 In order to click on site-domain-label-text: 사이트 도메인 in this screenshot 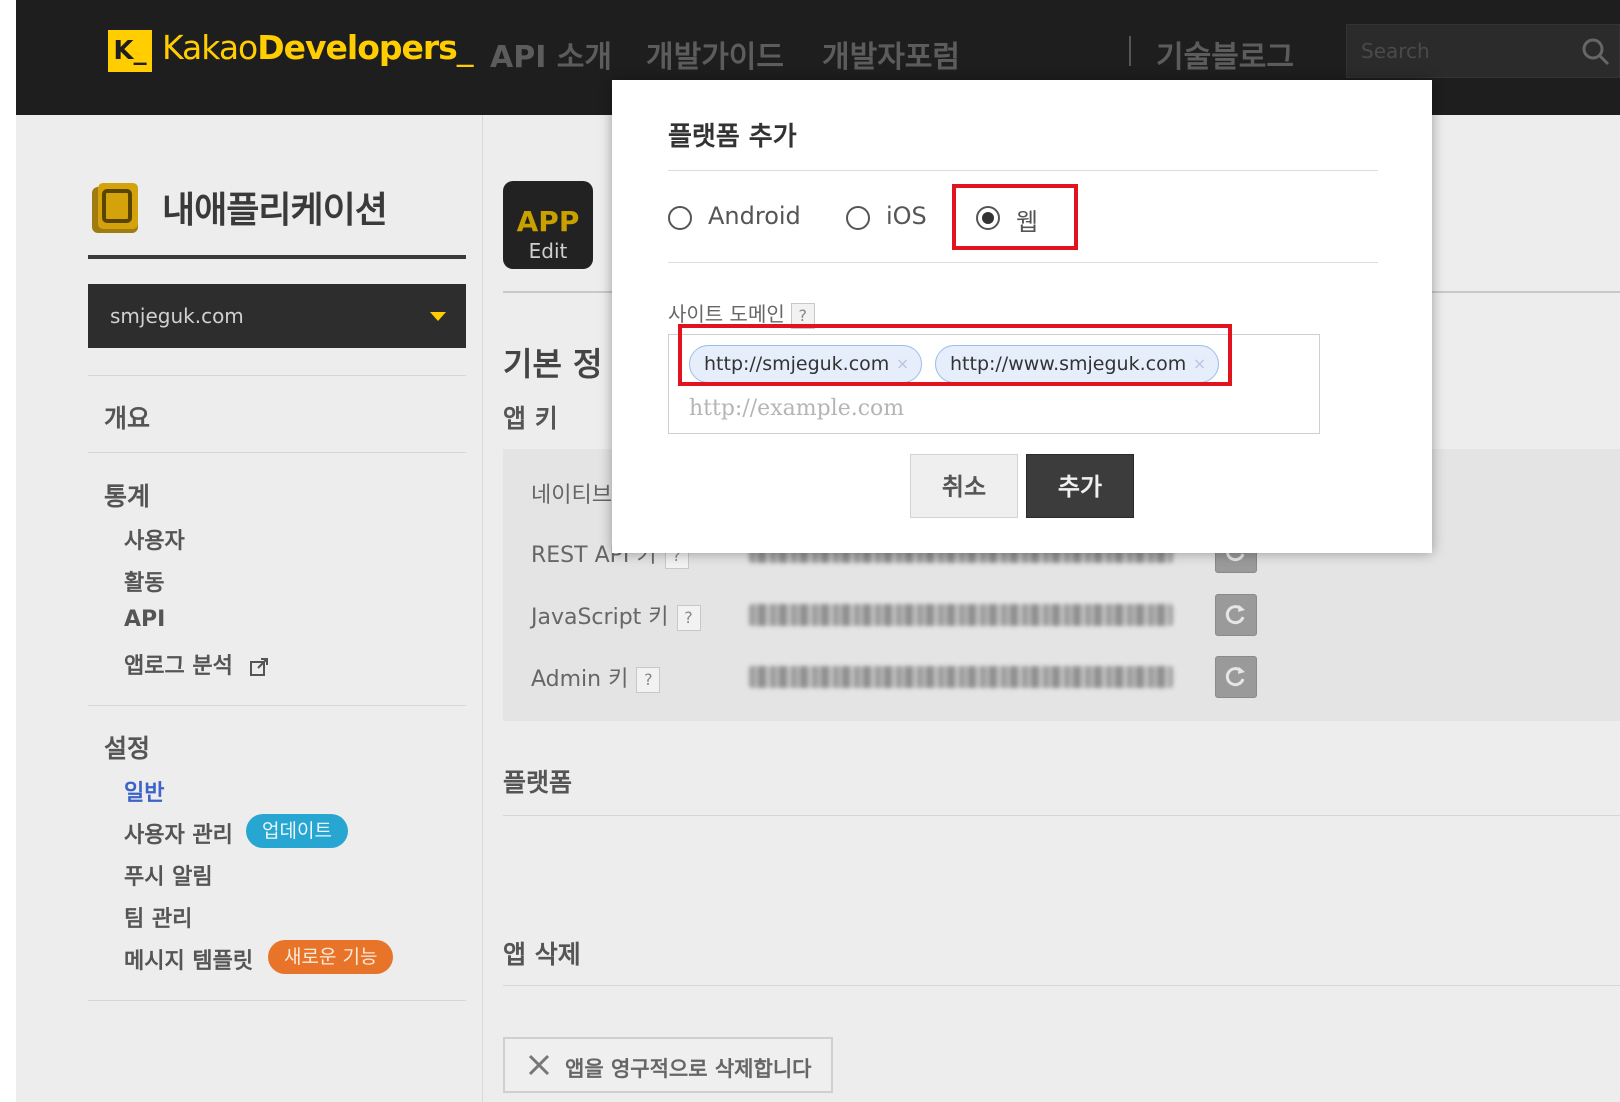, I will do `click(726, 314)`.